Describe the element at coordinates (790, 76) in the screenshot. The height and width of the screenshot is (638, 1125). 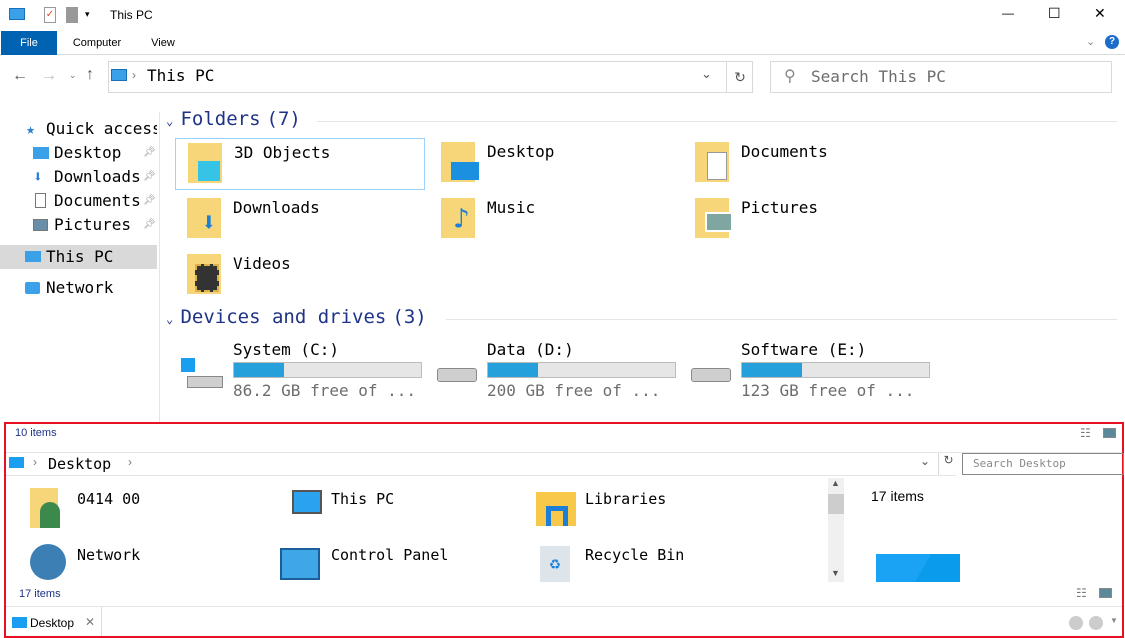
I see `search-icon: ⚲` at that location.